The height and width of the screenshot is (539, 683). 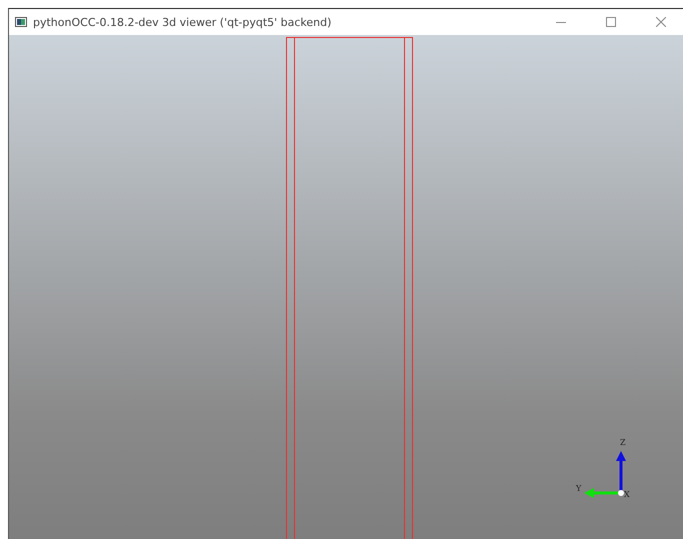 What do you see at coordinates (661, 22) in the screenshot?
I see `close-icon` at bounding box center [661, 22].